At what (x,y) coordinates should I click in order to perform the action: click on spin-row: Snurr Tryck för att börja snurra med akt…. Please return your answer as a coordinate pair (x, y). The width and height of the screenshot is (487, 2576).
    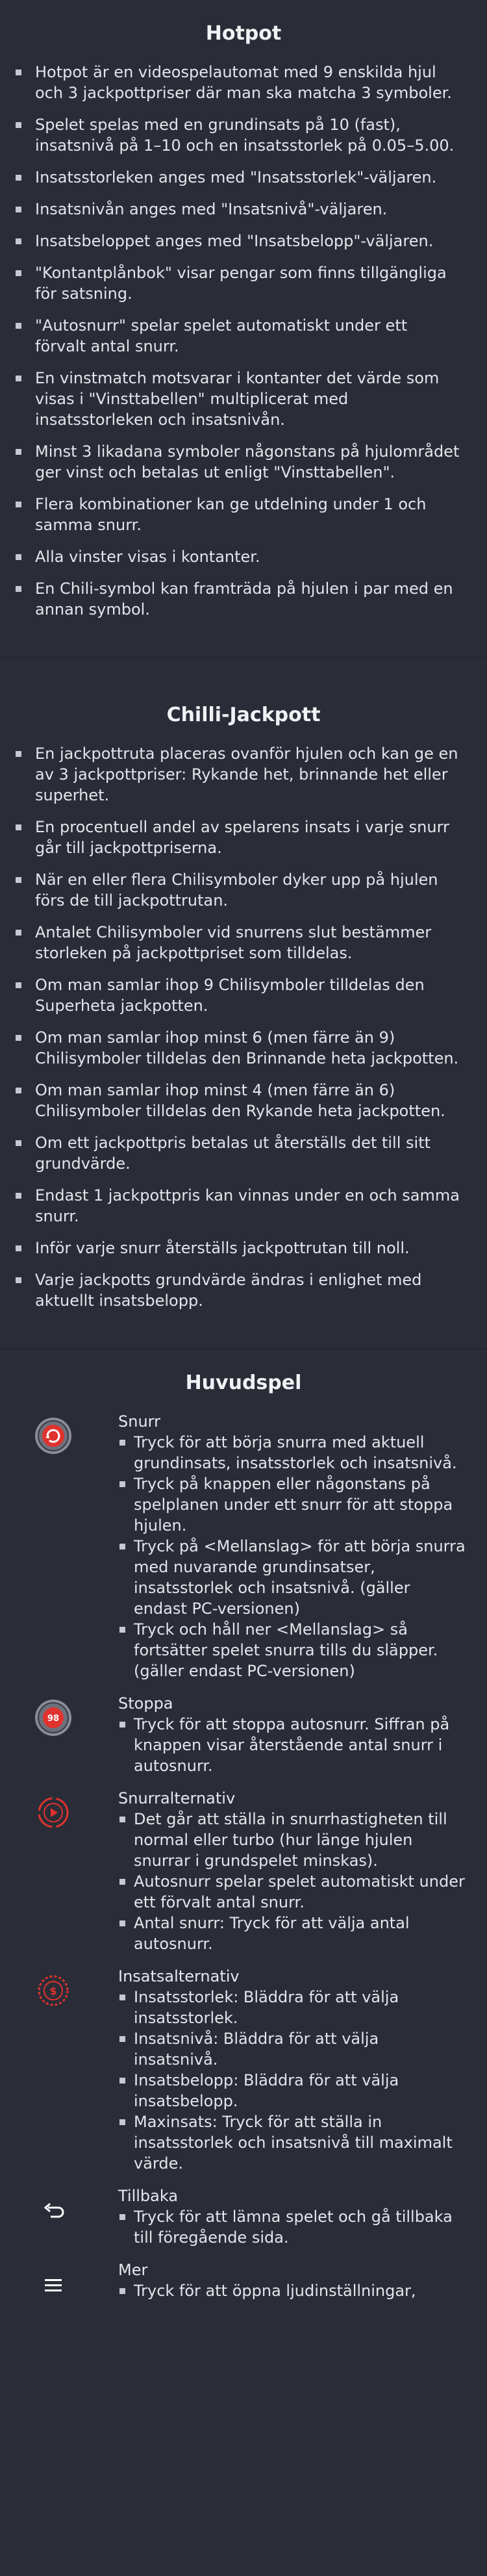
    Looking at the image, I should click on (243, 1552).